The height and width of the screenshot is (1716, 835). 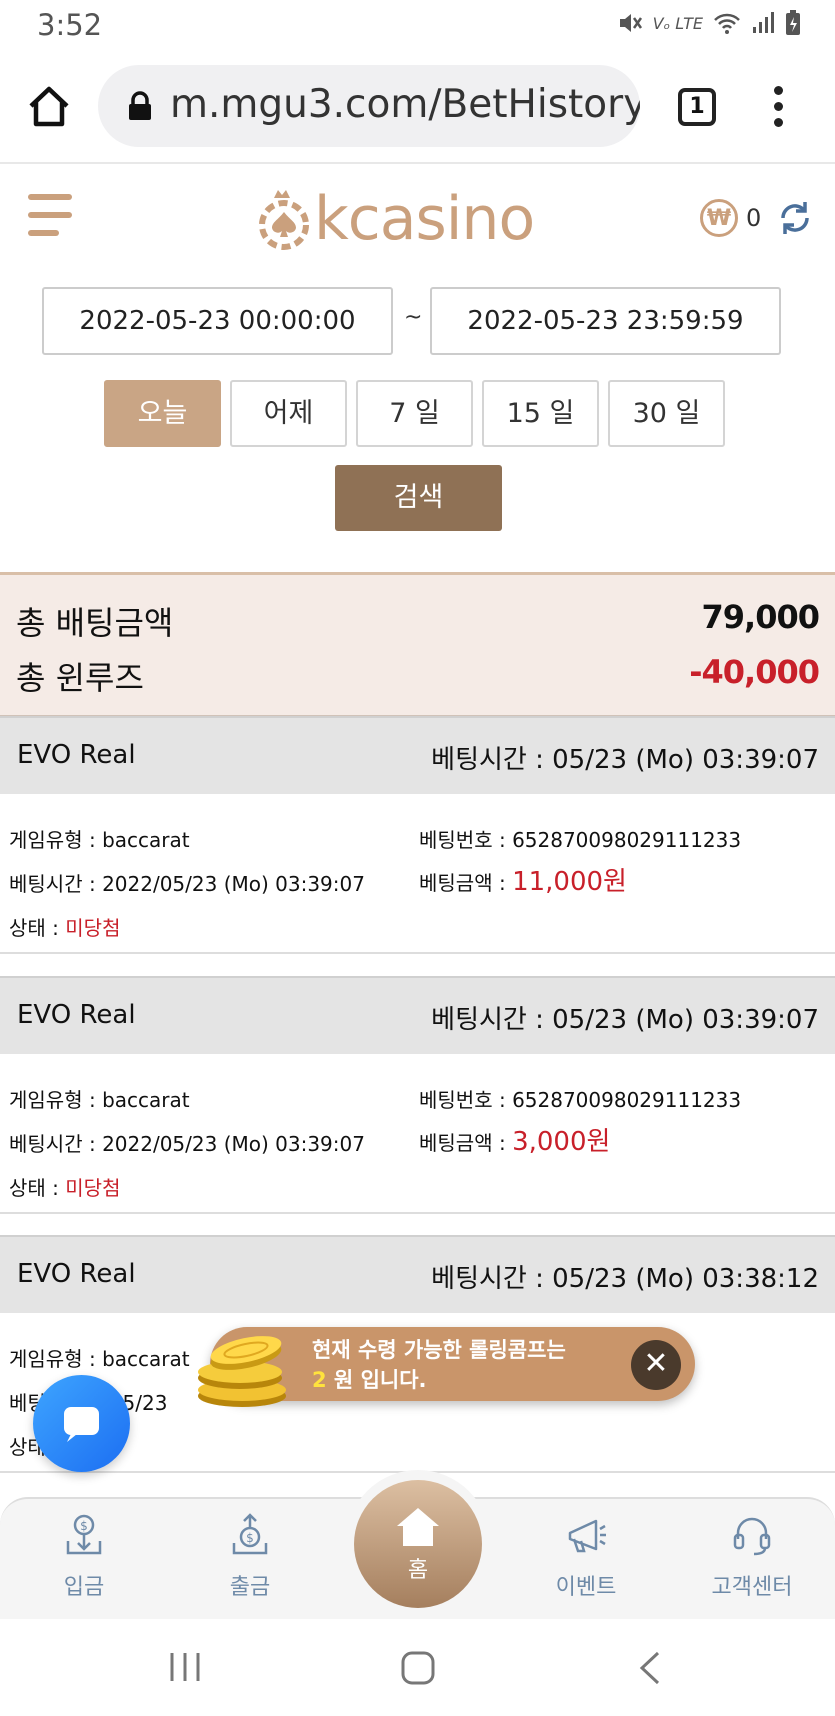 What do you see at coordinates (630, 23) in the screenshot?
I see `mute-icon` at bounding box center [630, 23].